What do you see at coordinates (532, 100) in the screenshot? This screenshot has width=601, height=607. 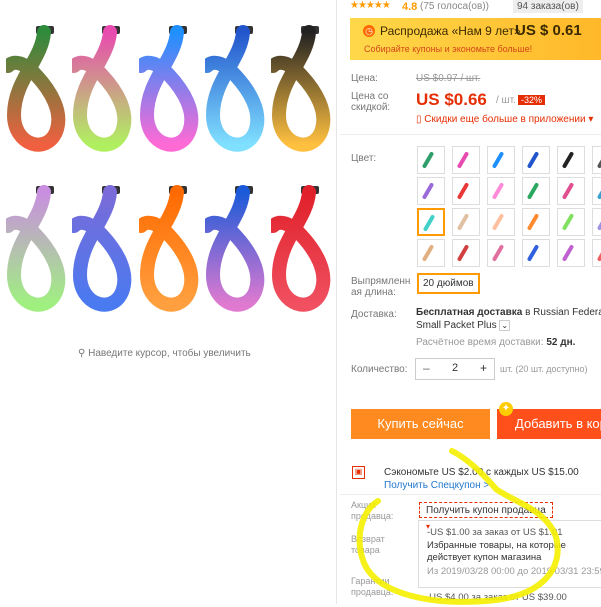 I see `discount-badge: -32%` at bounding box center [532, 100].